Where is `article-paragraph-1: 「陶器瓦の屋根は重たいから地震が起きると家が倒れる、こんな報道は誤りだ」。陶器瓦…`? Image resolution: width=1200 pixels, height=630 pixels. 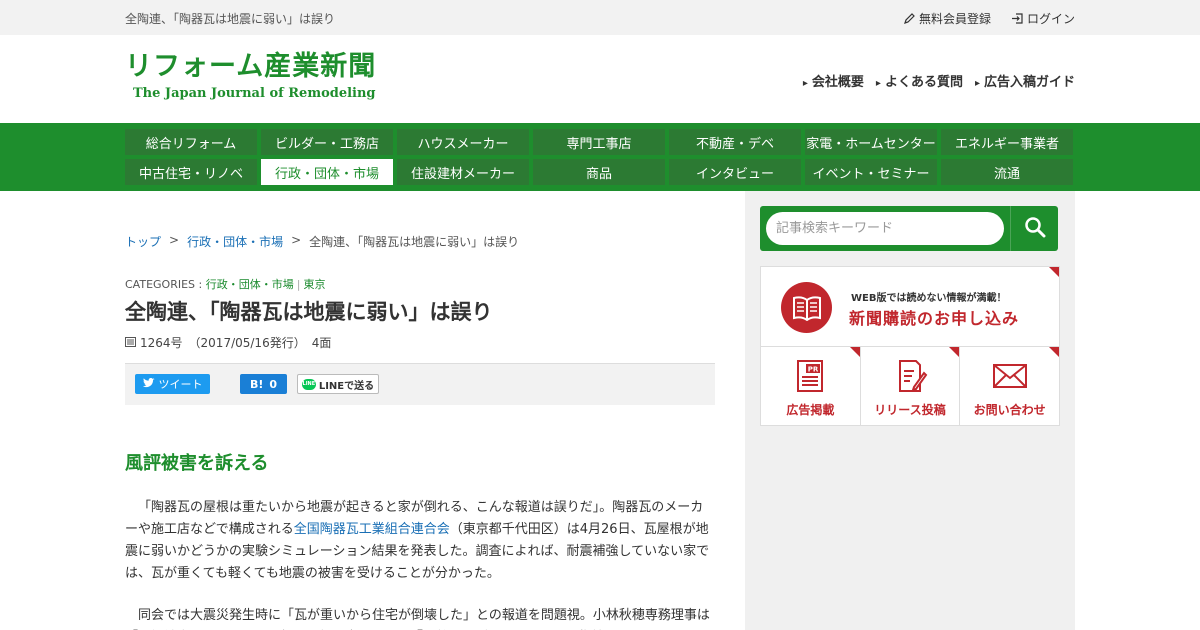 article-paragraph-1: 「陶器瓦の屋根は重たいから地震が起きると家が倒れる、こんな報道は誤りだ」。陶器瓦… is located at coordinates (420, 541).